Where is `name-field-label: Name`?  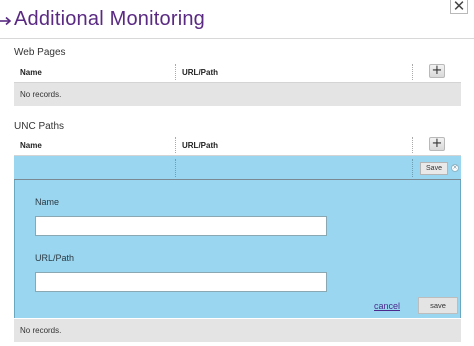
name-field-label: Name is located at coordinates (47, 202).